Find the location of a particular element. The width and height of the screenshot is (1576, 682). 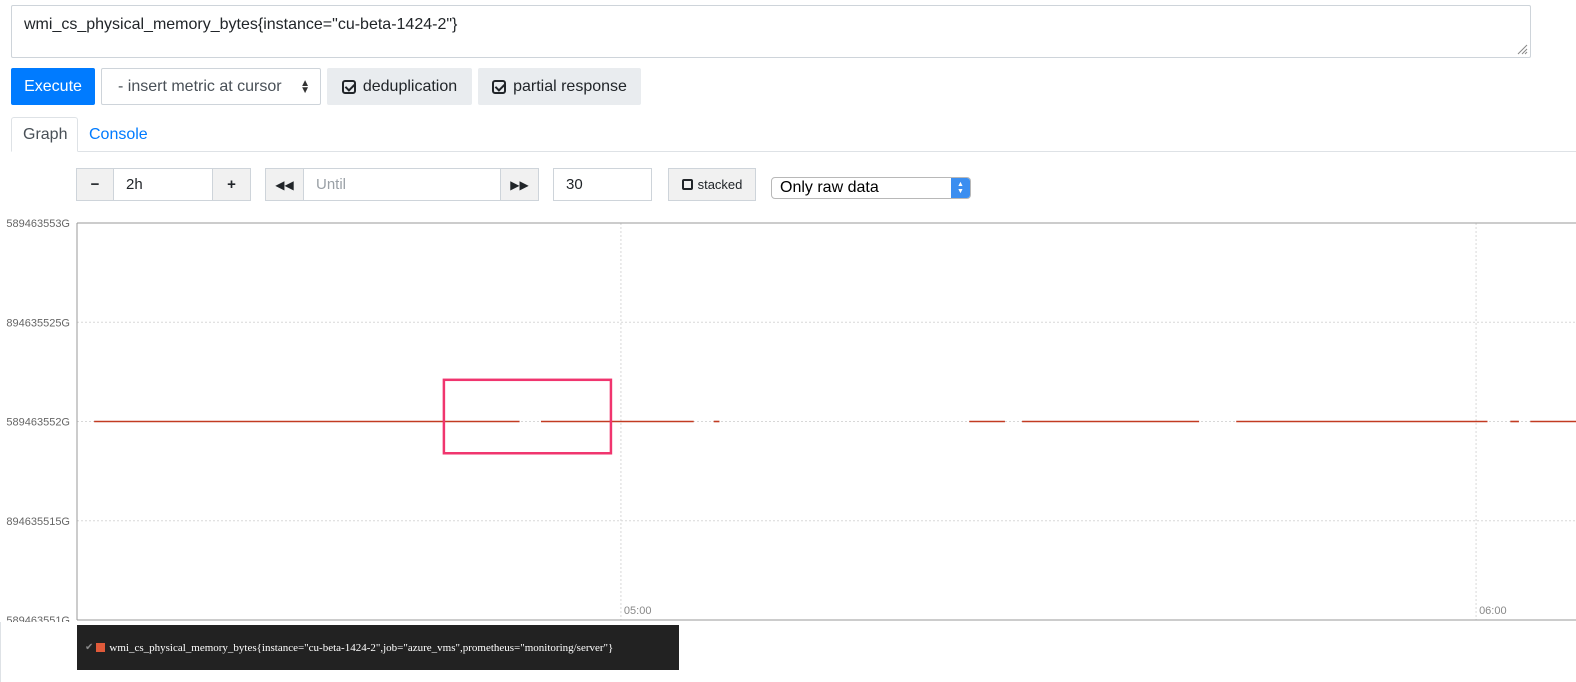

y-tick-label: 894635515G is located at coordinates (38, 522).